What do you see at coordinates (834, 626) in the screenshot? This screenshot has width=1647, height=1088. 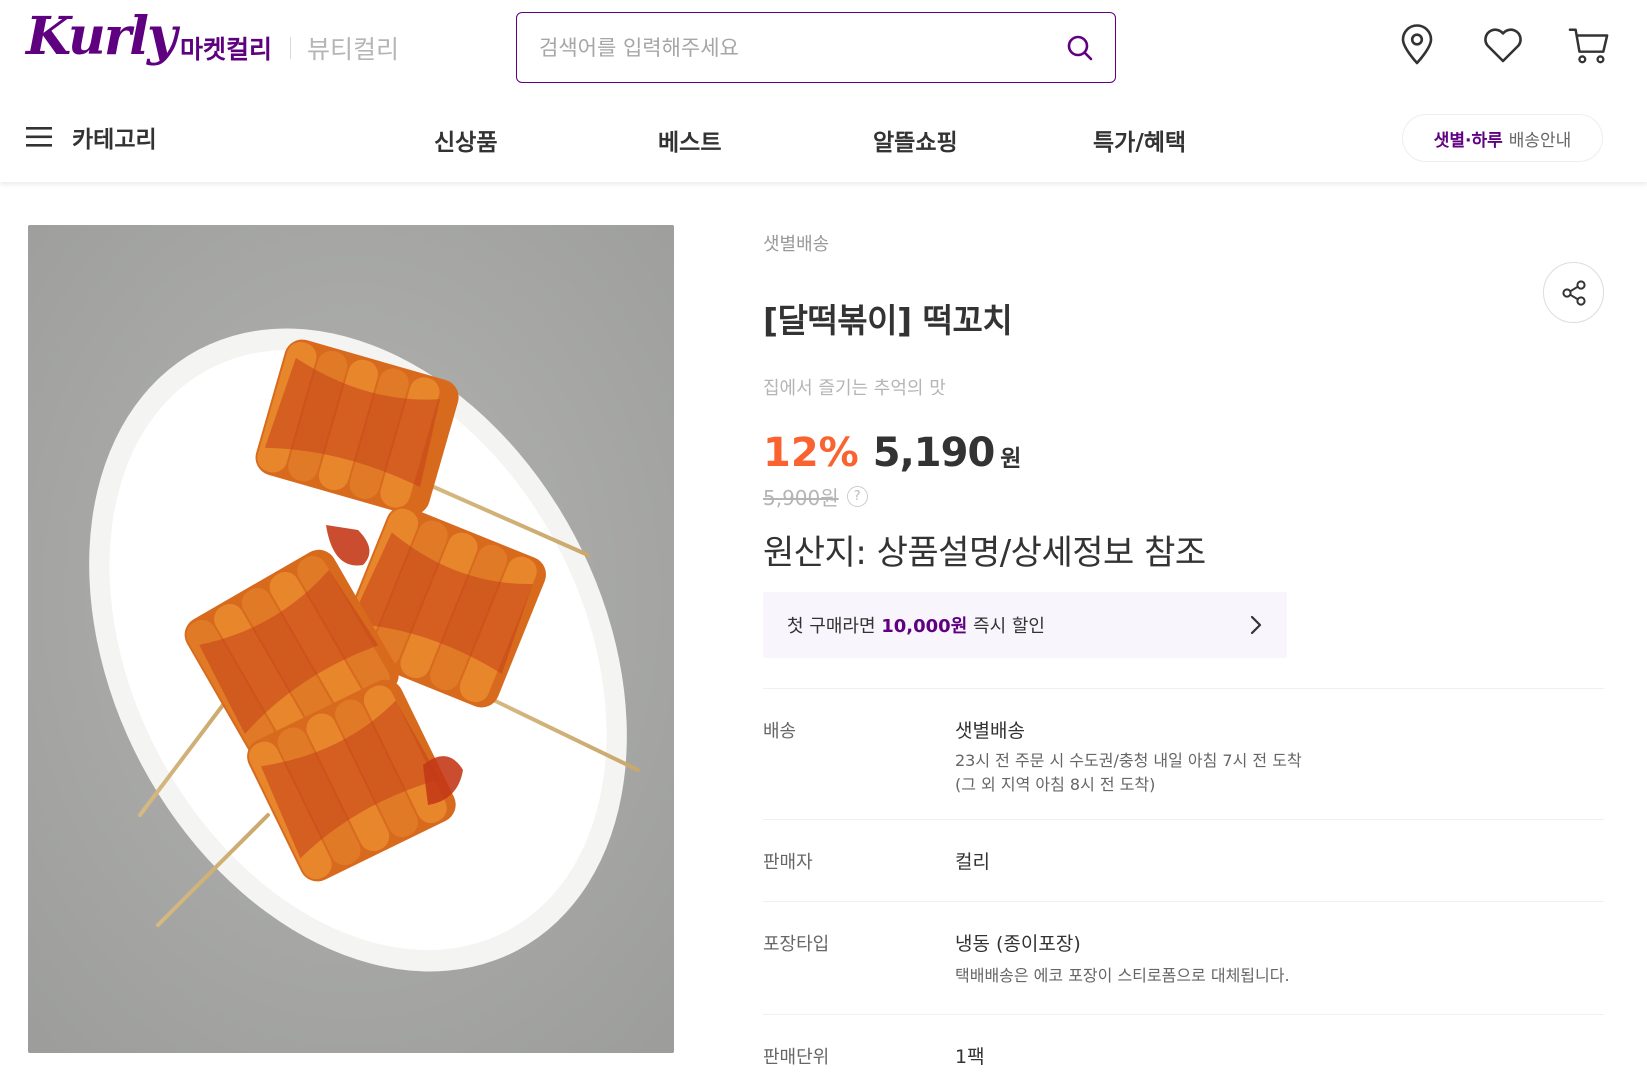 I see `coupon-prefix: 첫 구매라면` at bounding box center [834, 626].